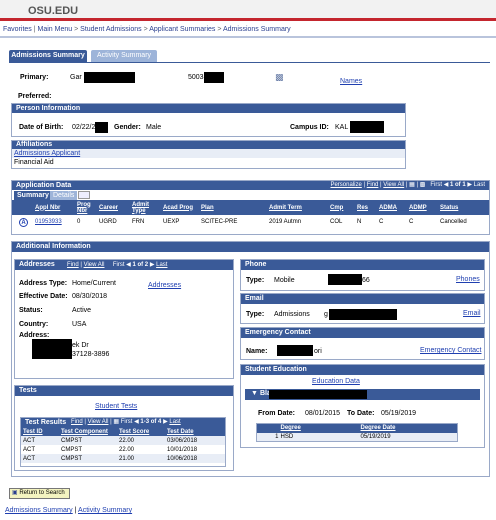 This screenshot has height=520, width=496. Describe the element at coordinates (436, 185) in the screenshot. I see `first-nav: First` at that location.